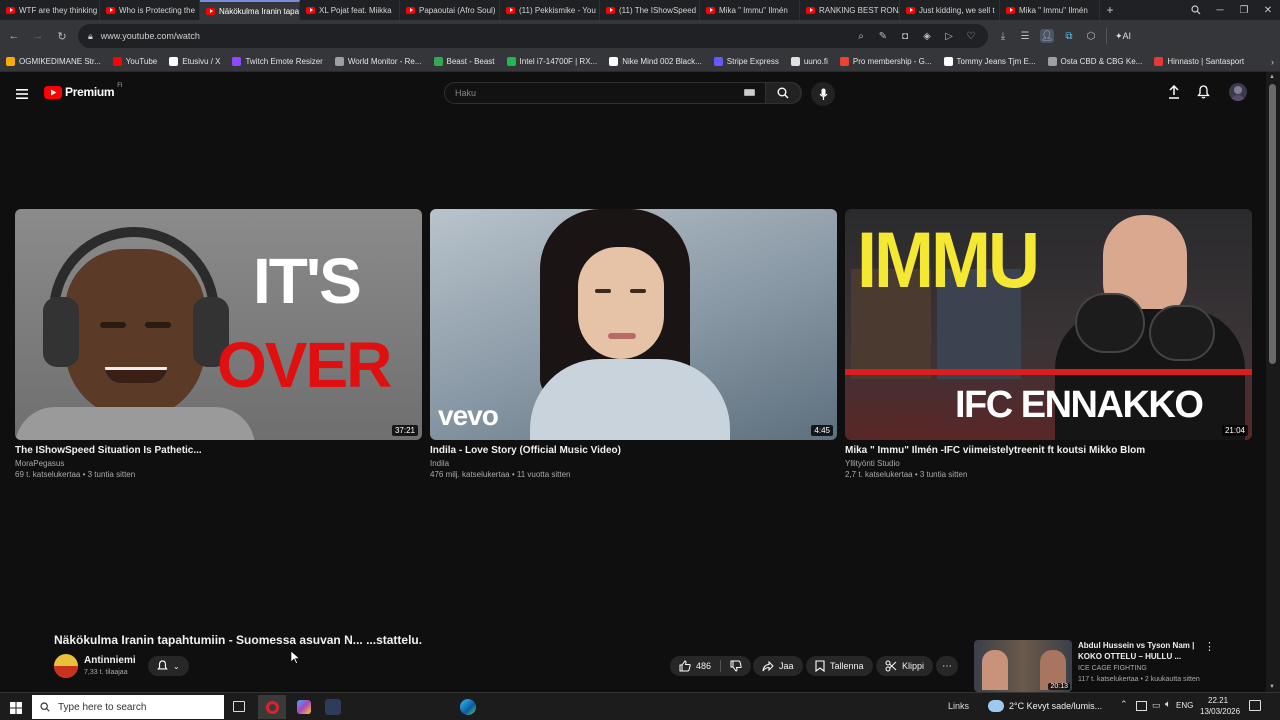  What do you see at coordinates (1124, 704) in the screenshot?
I see `tray-overflow-icon: ⌃` at bounding box center [1124, 704].